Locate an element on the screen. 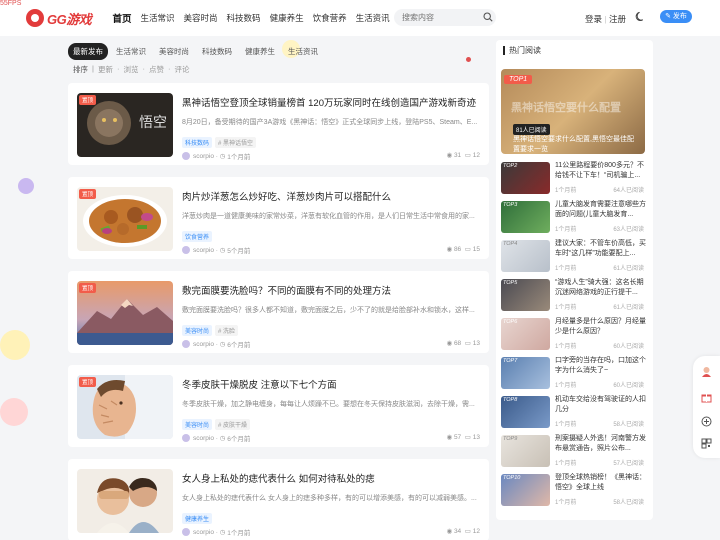 This screenshot has height=540, width=720. tab-beauty: 美容时尚 is located at coordinates (174, 51).